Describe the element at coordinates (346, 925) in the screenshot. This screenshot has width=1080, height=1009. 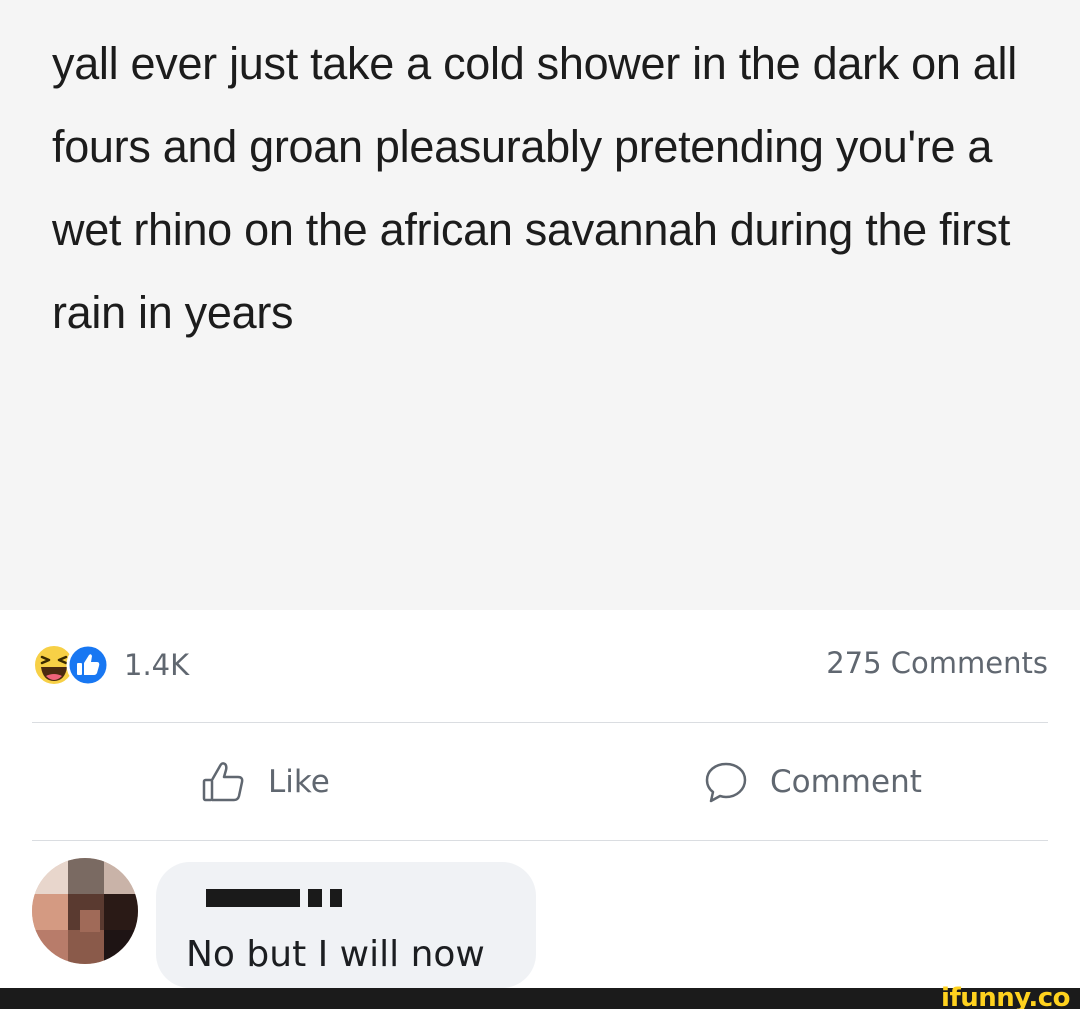
I see `comment-bubble: No but I will now` at that location.